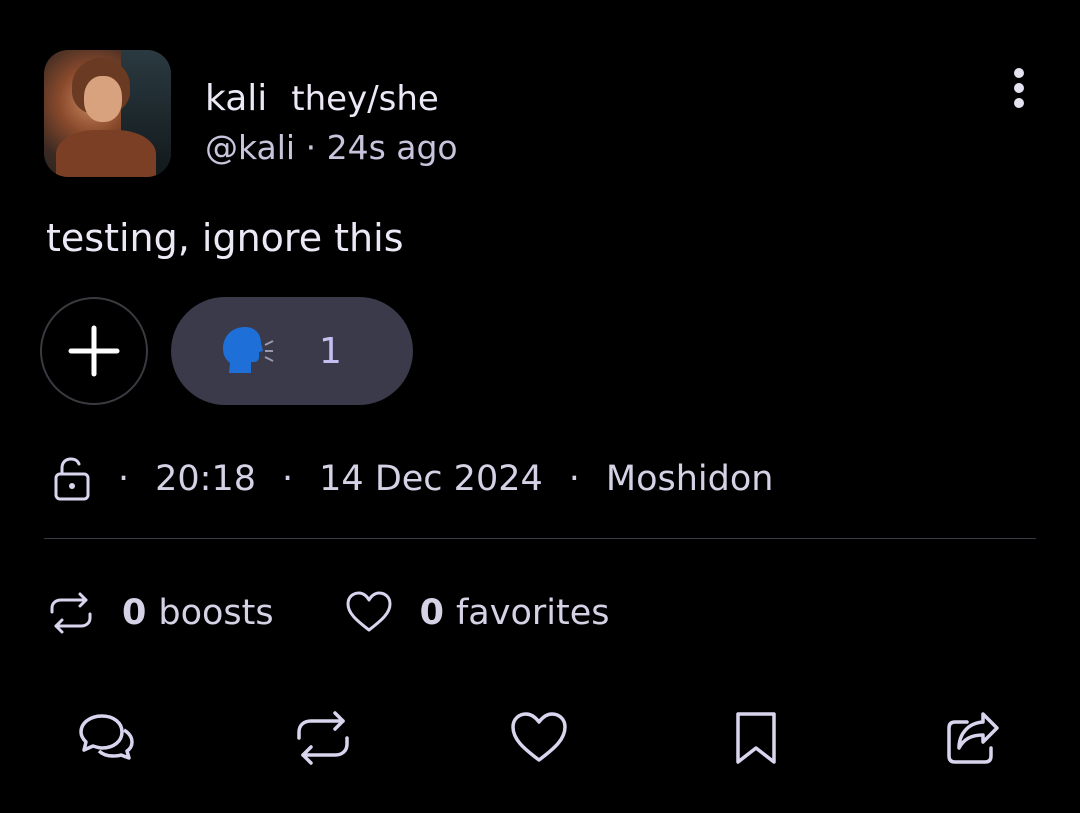  I want to click on author-name-row: kali they/she, so click(322, 98).